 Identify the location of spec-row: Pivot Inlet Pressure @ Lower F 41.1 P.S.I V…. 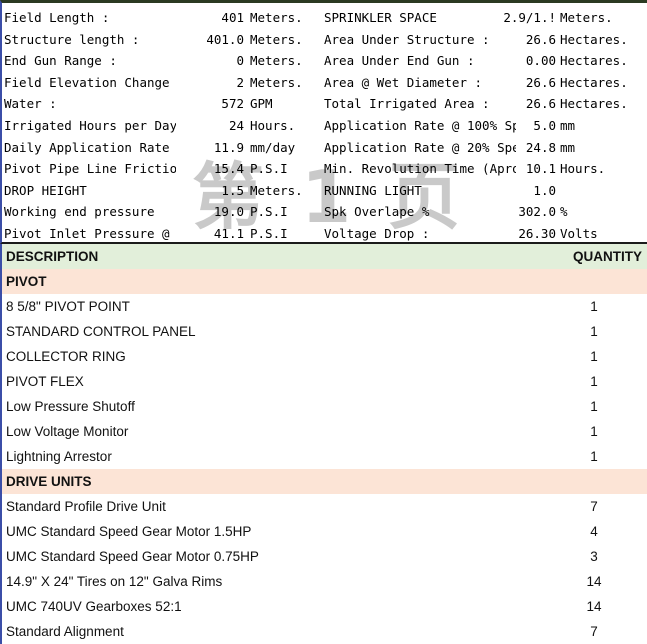
(324, 234).